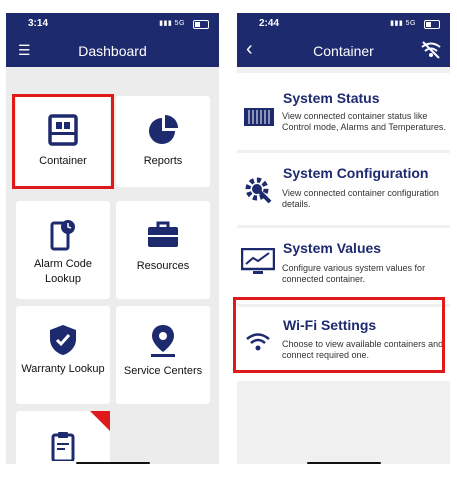  I want to click on page-title: Container, so click(343, 51).